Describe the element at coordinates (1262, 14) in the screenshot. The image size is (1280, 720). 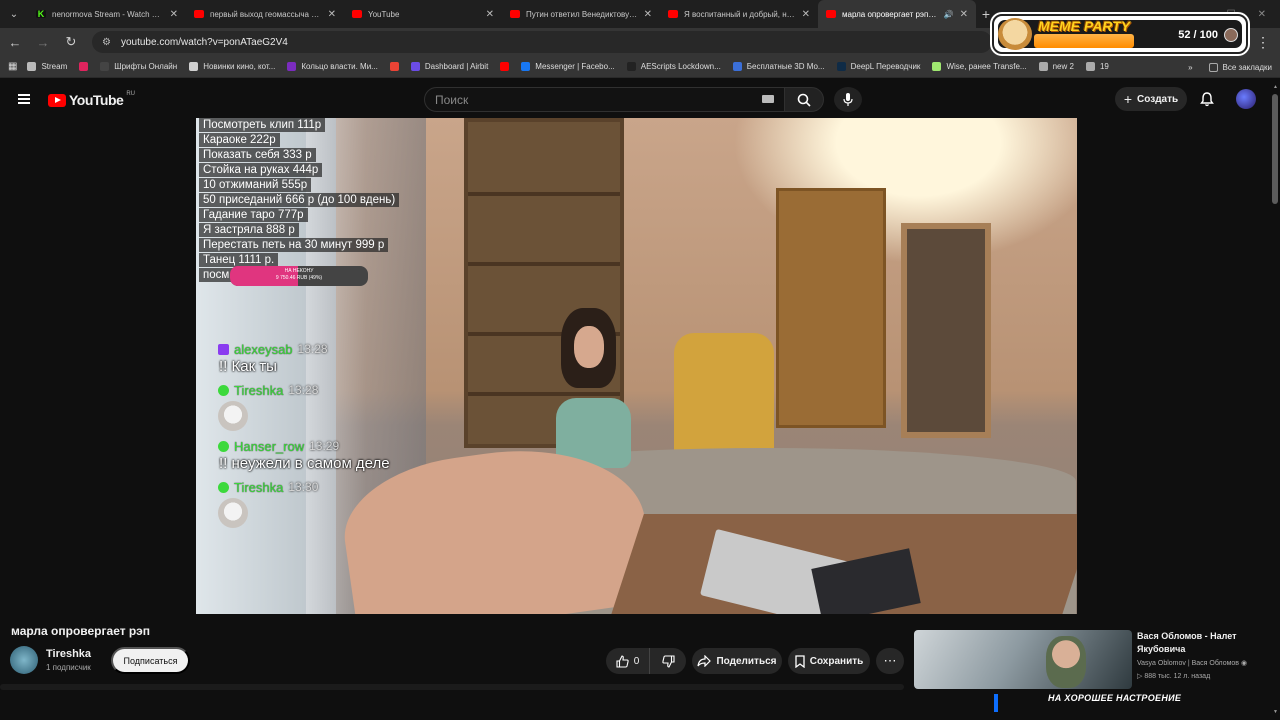
I see `close-window-icon: ✕` at that location.